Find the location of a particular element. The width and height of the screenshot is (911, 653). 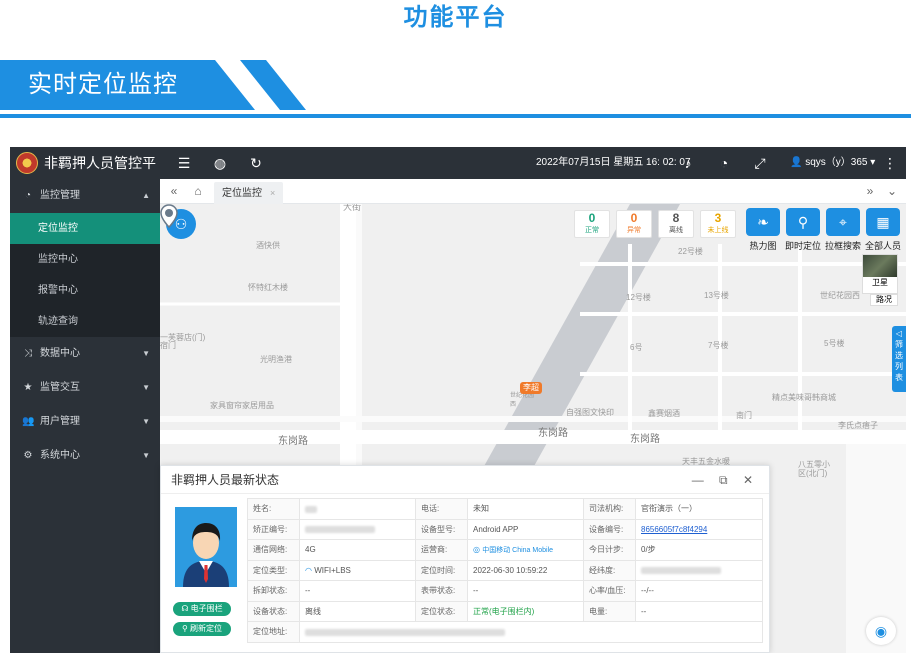

more-icon: ⋮ is located at coordinates (890, 163).